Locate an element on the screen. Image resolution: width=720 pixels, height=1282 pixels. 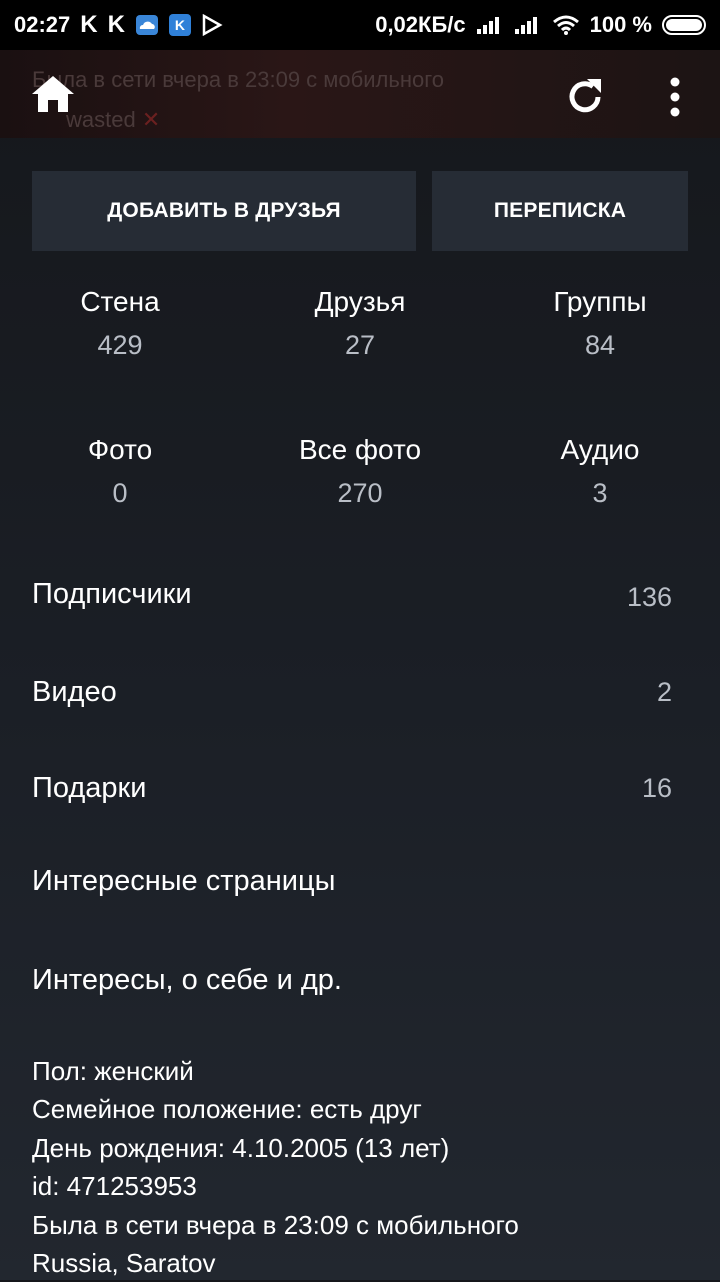
more-menu-button is located at coordinates (675, 97).